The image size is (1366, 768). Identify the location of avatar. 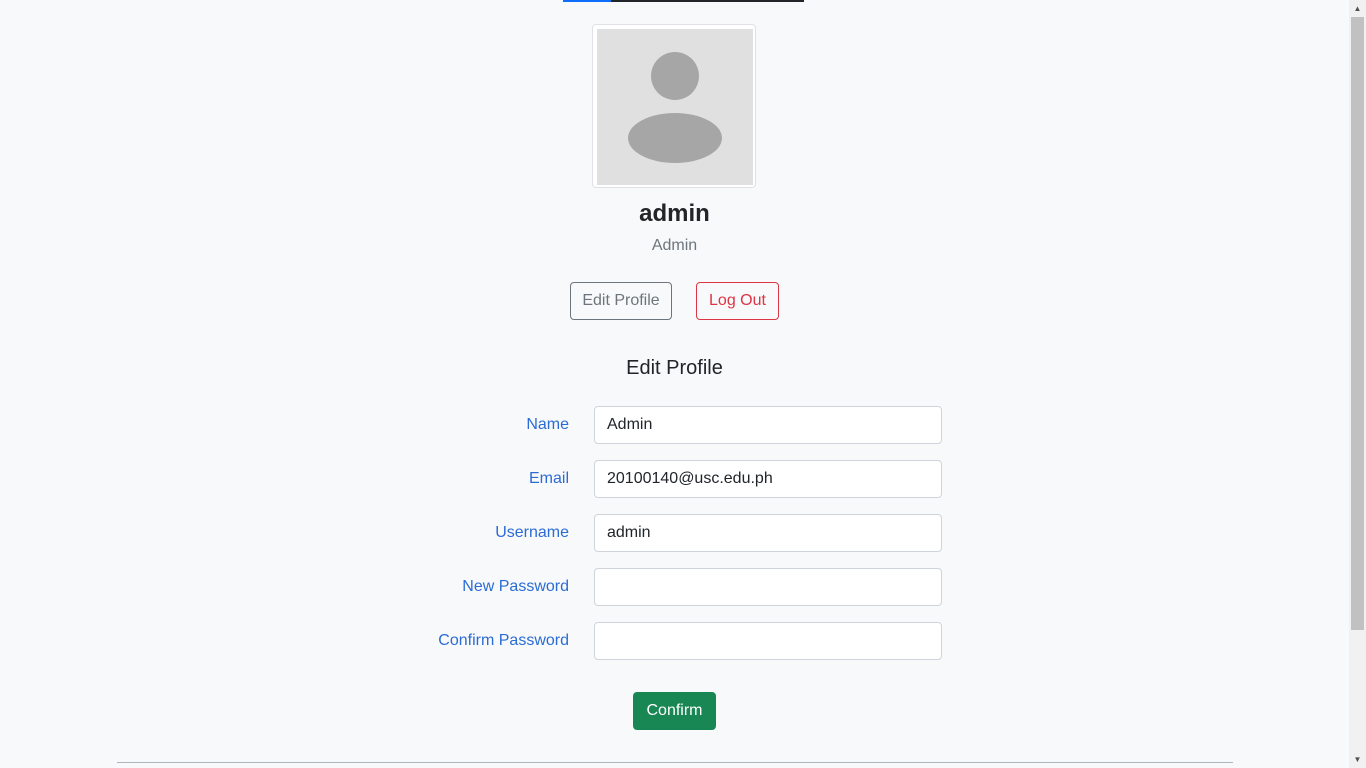
(674, 106).